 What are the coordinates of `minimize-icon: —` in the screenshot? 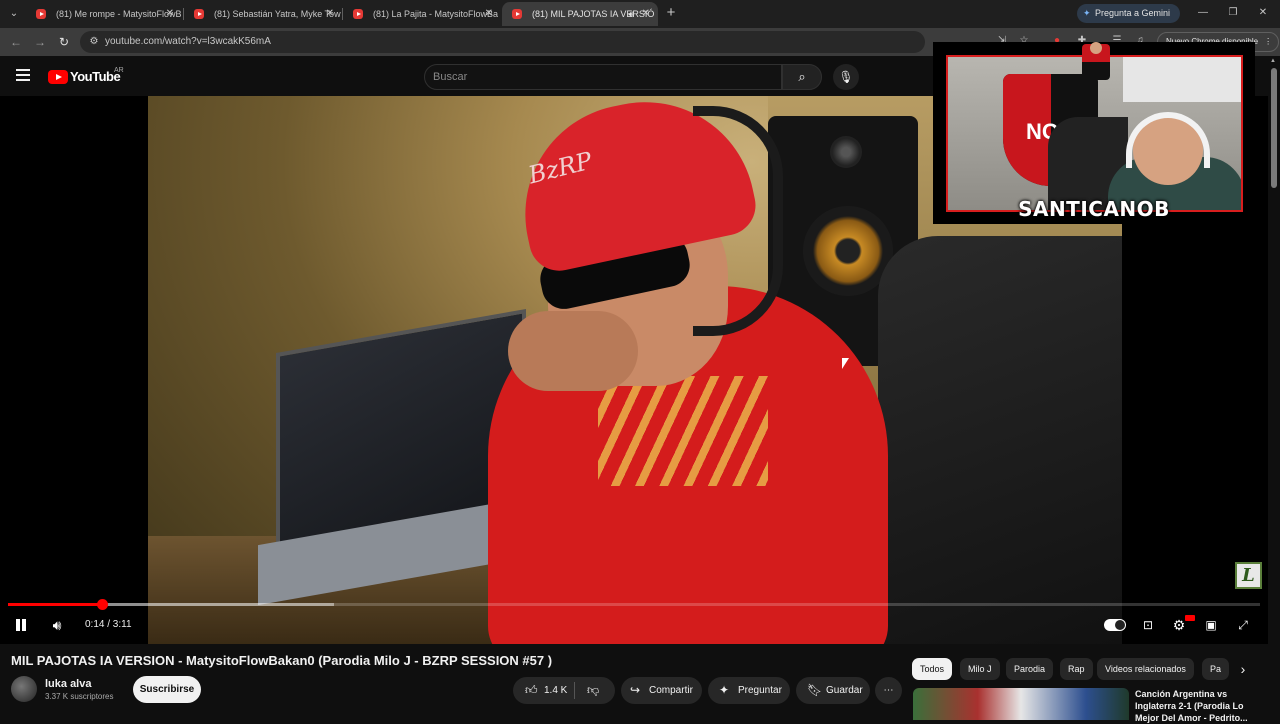 It's located at (1203, 13).